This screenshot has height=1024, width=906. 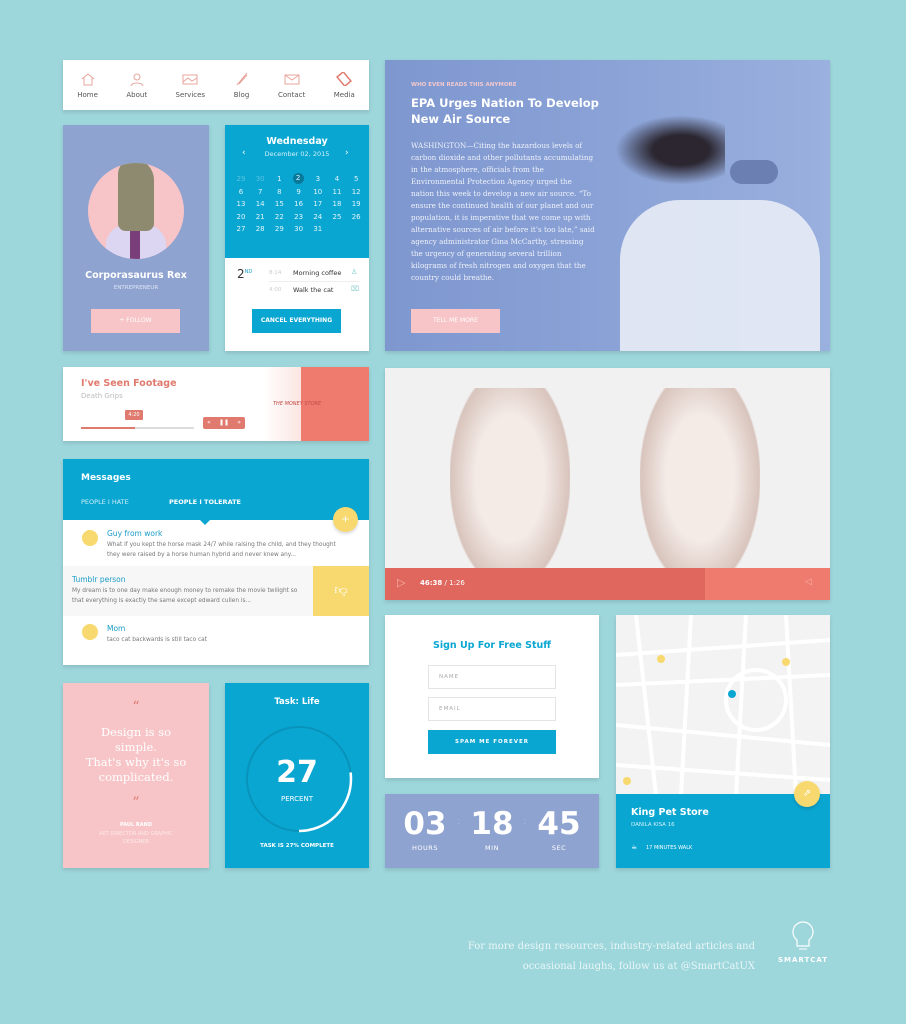 What do you see at coordinates (260, 192) in the screenshot?
I see `calendar-day: 7` at bounding box center [260, 192].